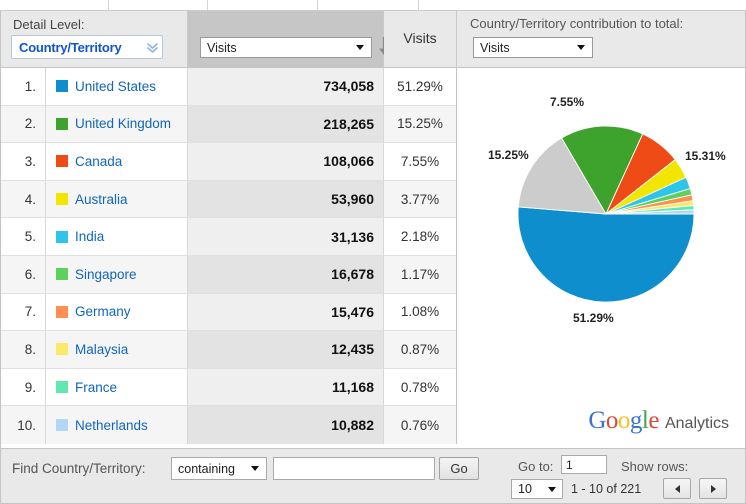 The width and height of the screenshot is (746, 504). What do you see at coordinates (577, 23) in the screenshot?
I see `contribution-label: Country/Territory contribution to total:` at bounding box center [577, 23].